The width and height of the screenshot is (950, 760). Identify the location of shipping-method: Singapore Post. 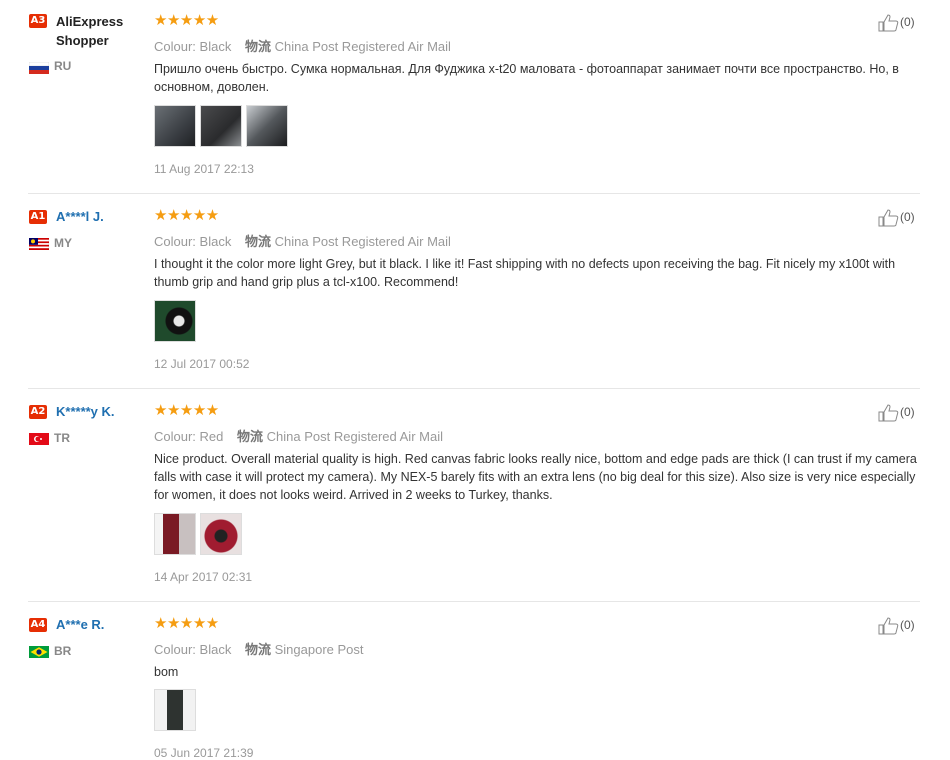
(319, 649).